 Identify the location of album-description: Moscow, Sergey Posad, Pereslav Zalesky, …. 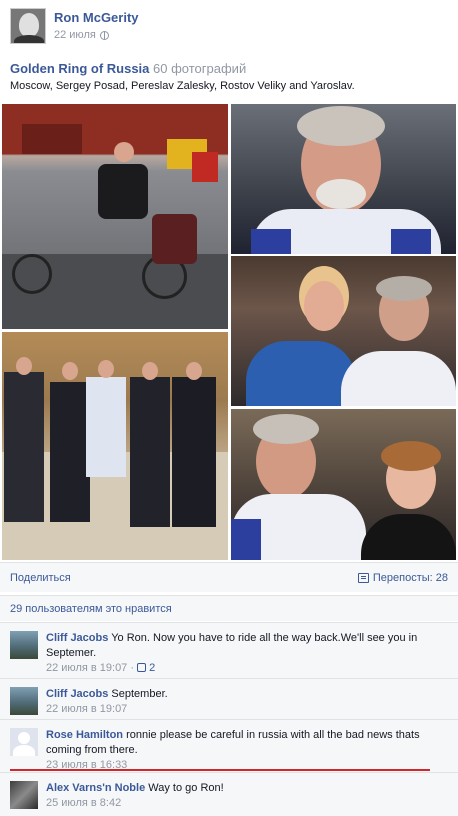
(182, 86).